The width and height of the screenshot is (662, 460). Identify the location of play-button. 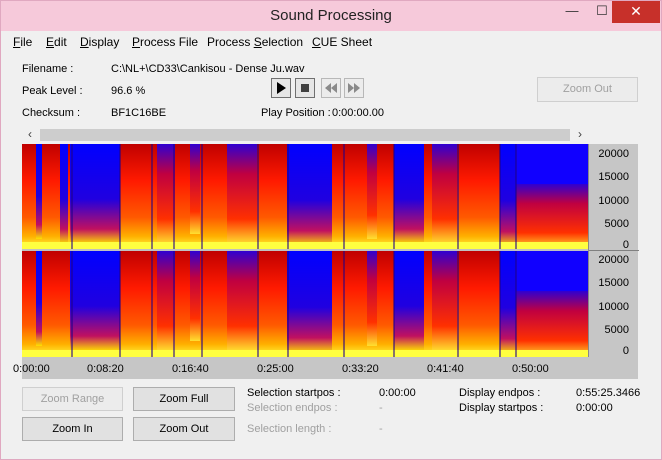
(281, 88).